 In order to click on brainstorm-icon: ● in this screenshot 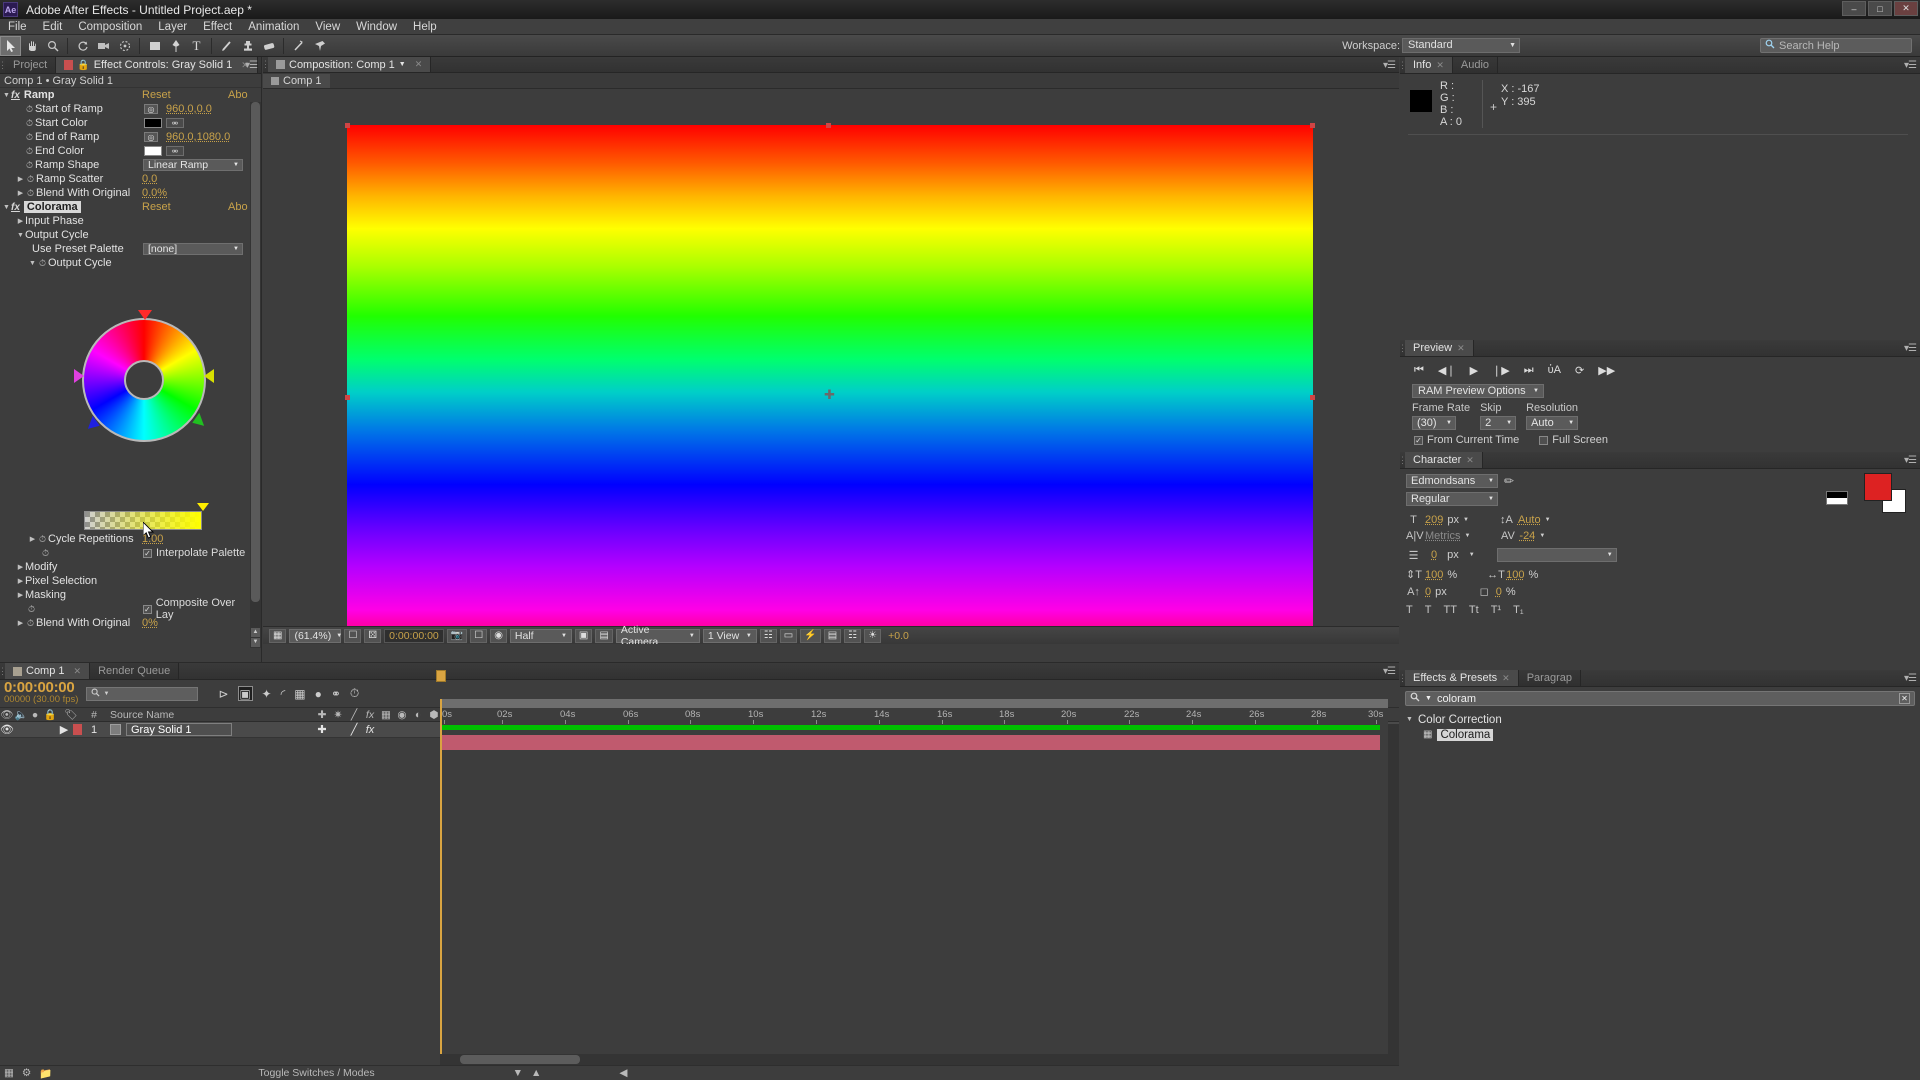, I will do `click(318, 694)`.